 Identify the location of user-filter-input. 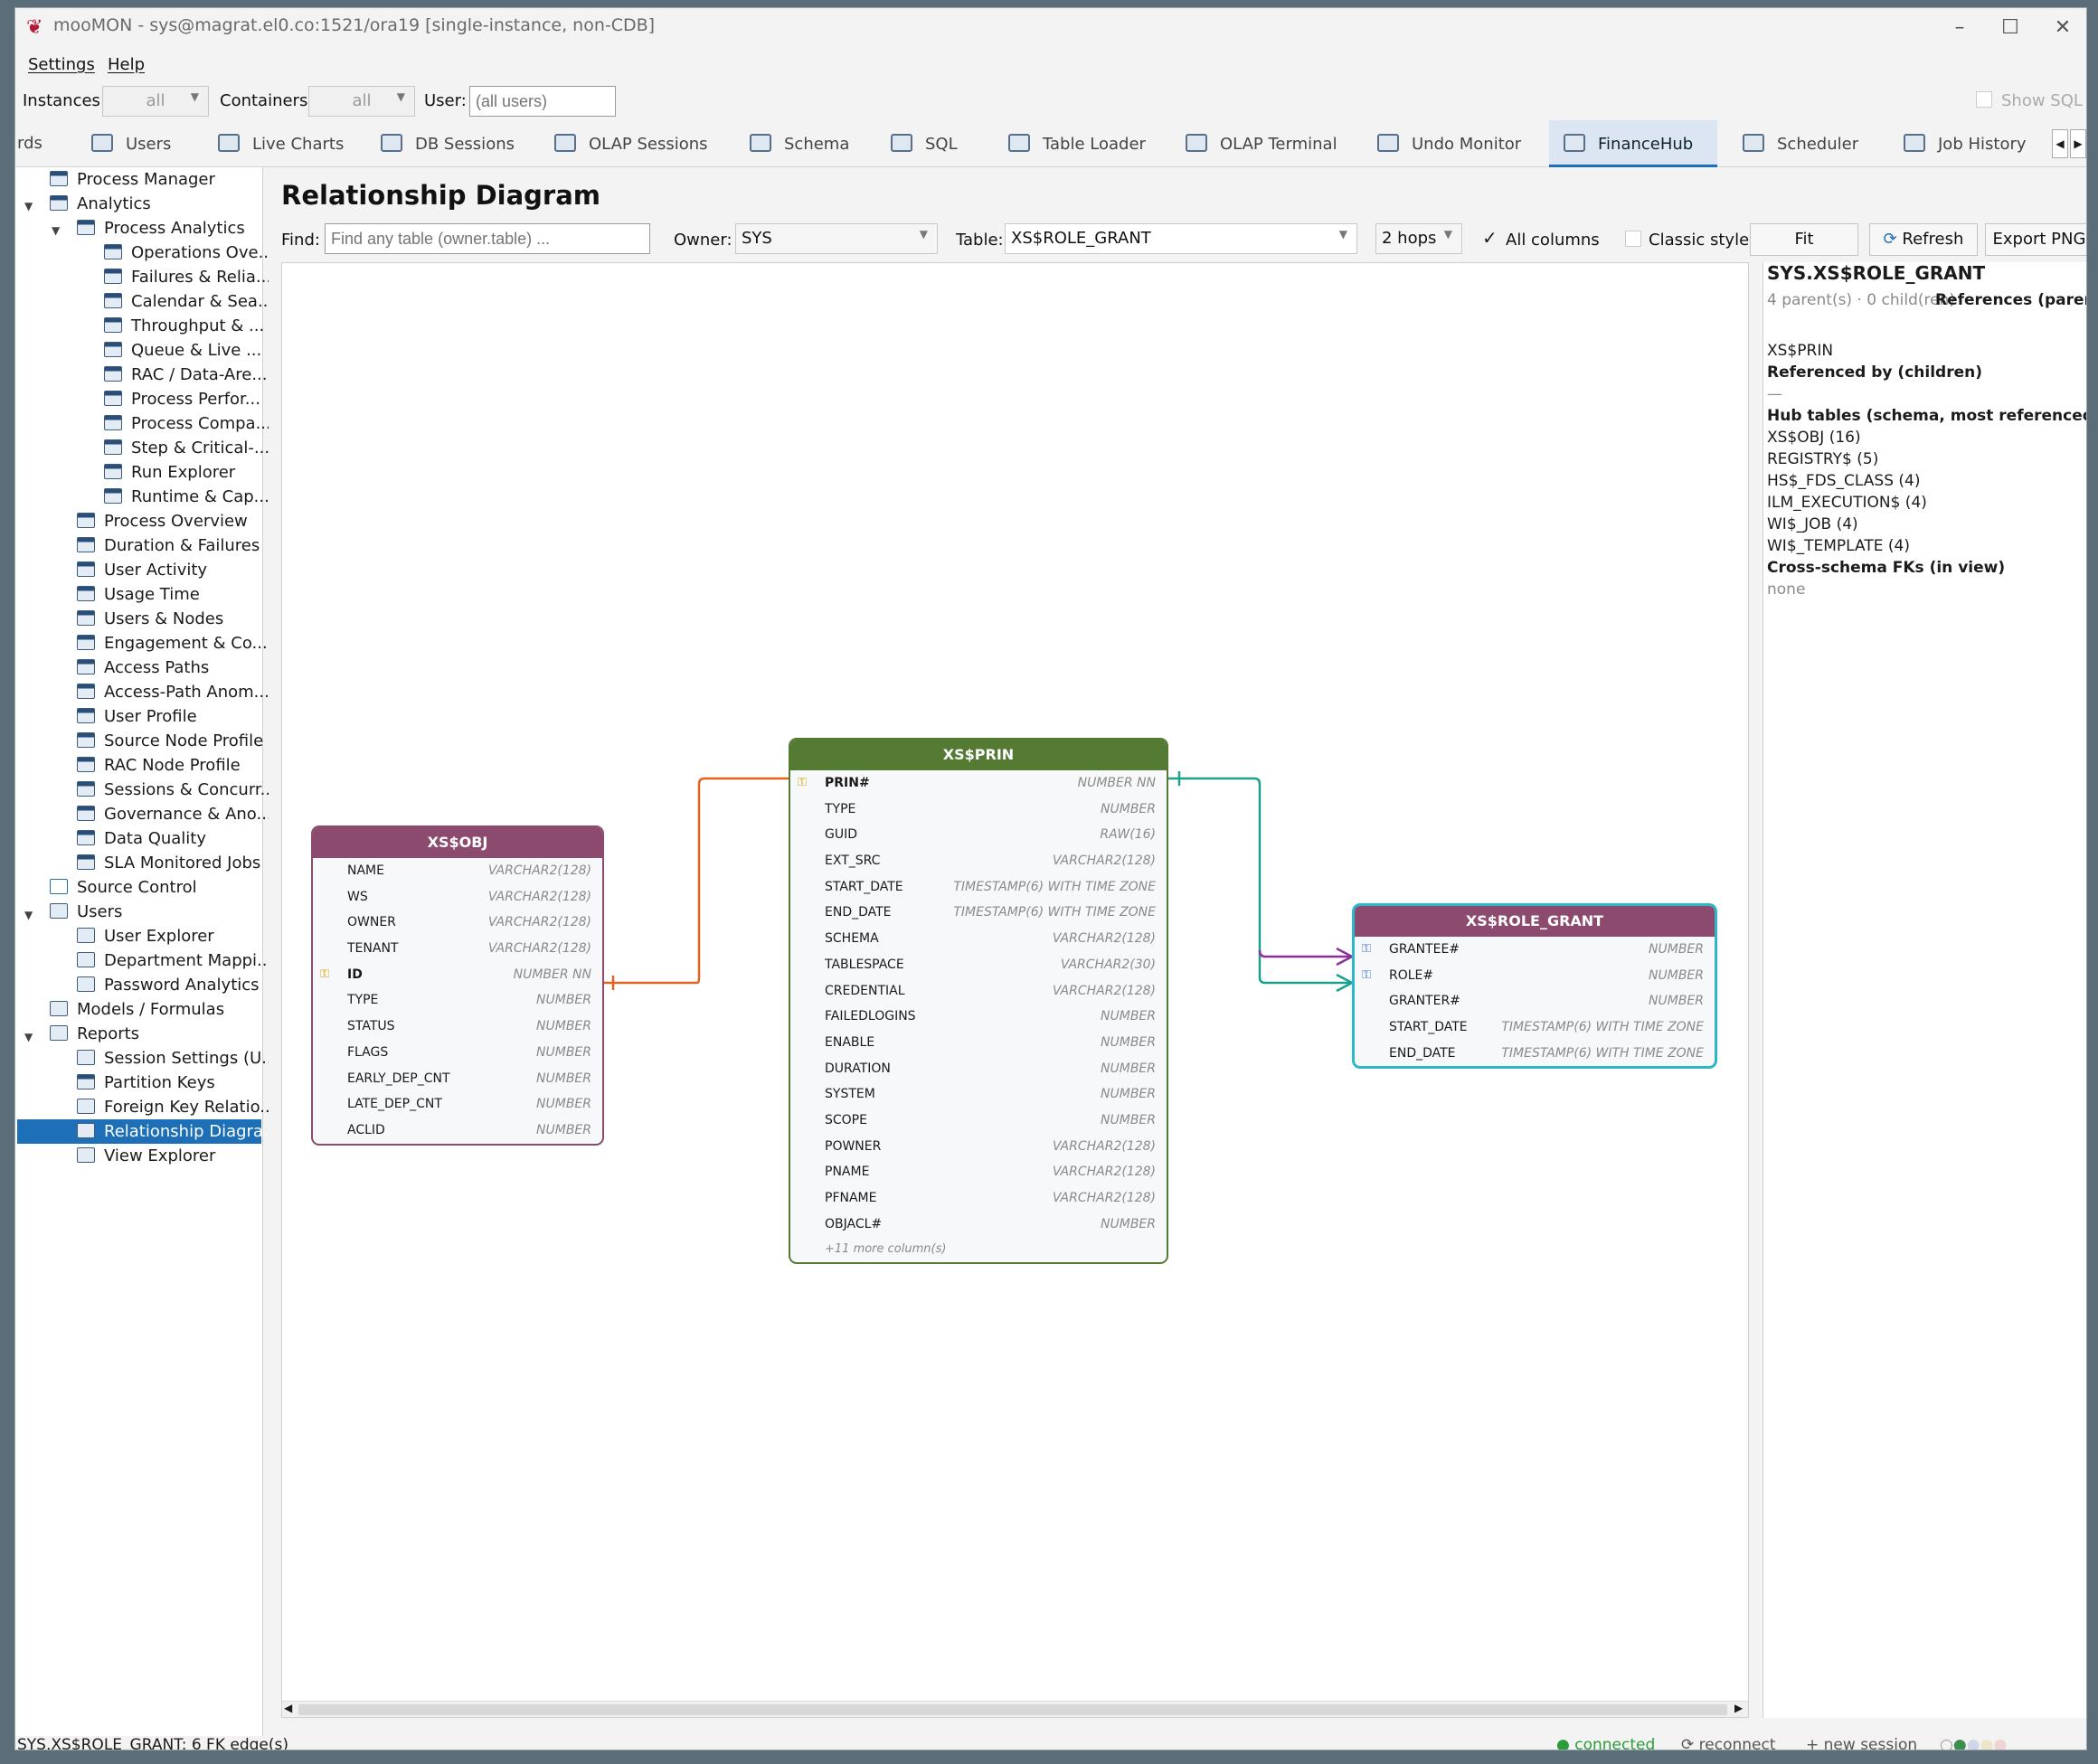
(542, 102).